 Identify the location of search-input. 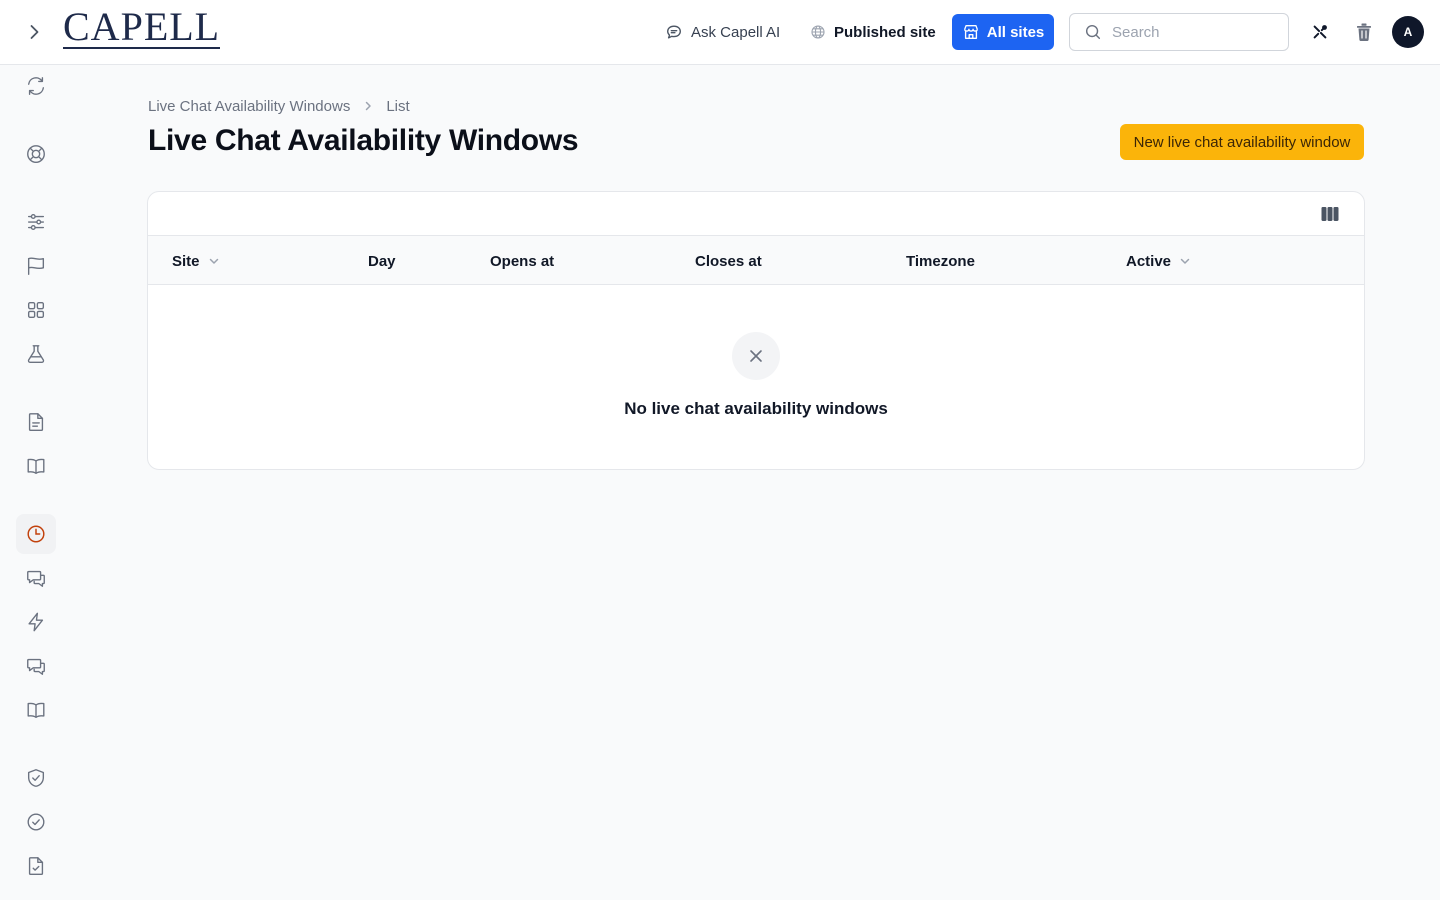
(1192, 32).